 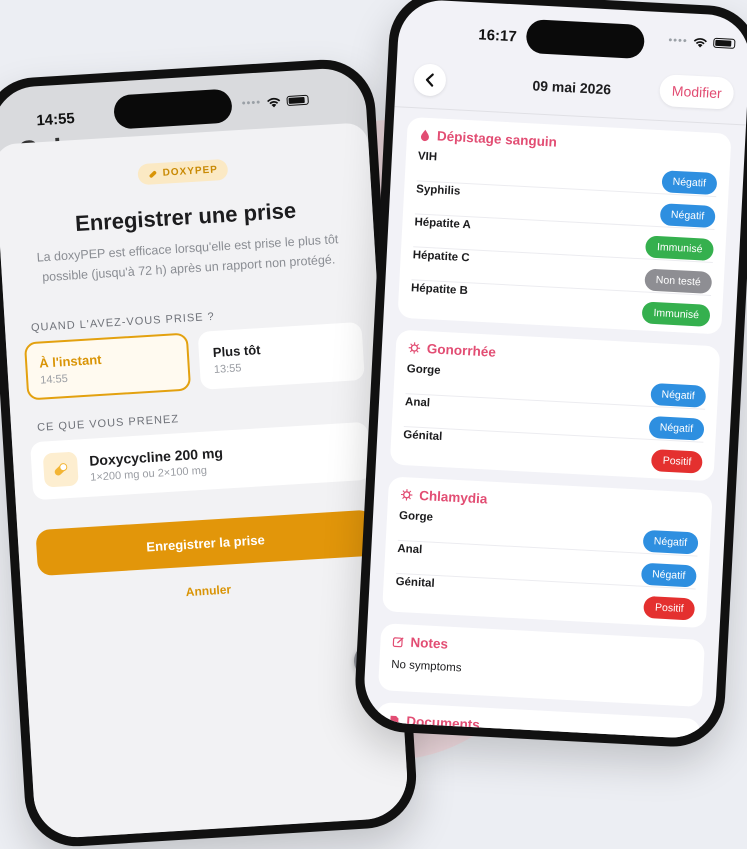 What do you see at coordinates (497, 139) in the screenshot?
I see `section-title: Dépistage sanguin` at bounding box center [497, 139].